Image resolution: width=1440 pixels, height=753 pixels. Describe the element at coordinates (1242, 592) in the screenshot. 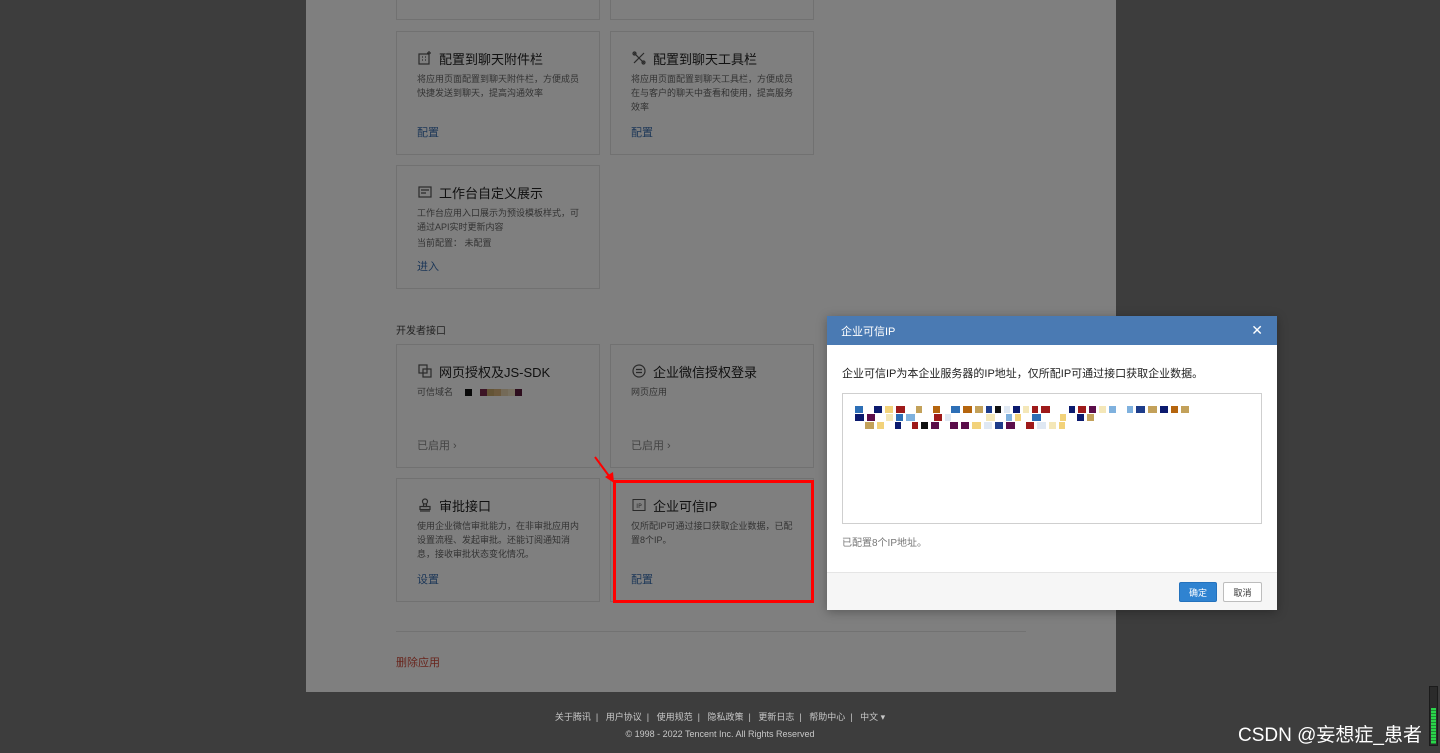

I see `cancel-button: 取消` at that location.